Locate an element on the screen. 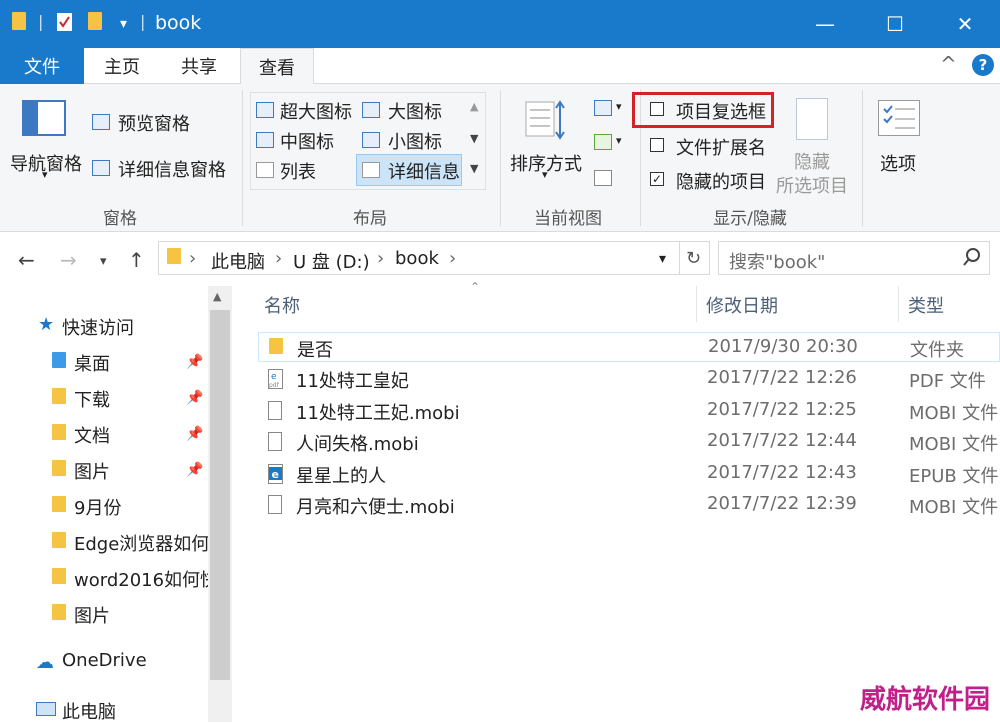 This screenshot has width=1000, height=724. nav-item-documents: 文档 is located at coordinates (92, 435).